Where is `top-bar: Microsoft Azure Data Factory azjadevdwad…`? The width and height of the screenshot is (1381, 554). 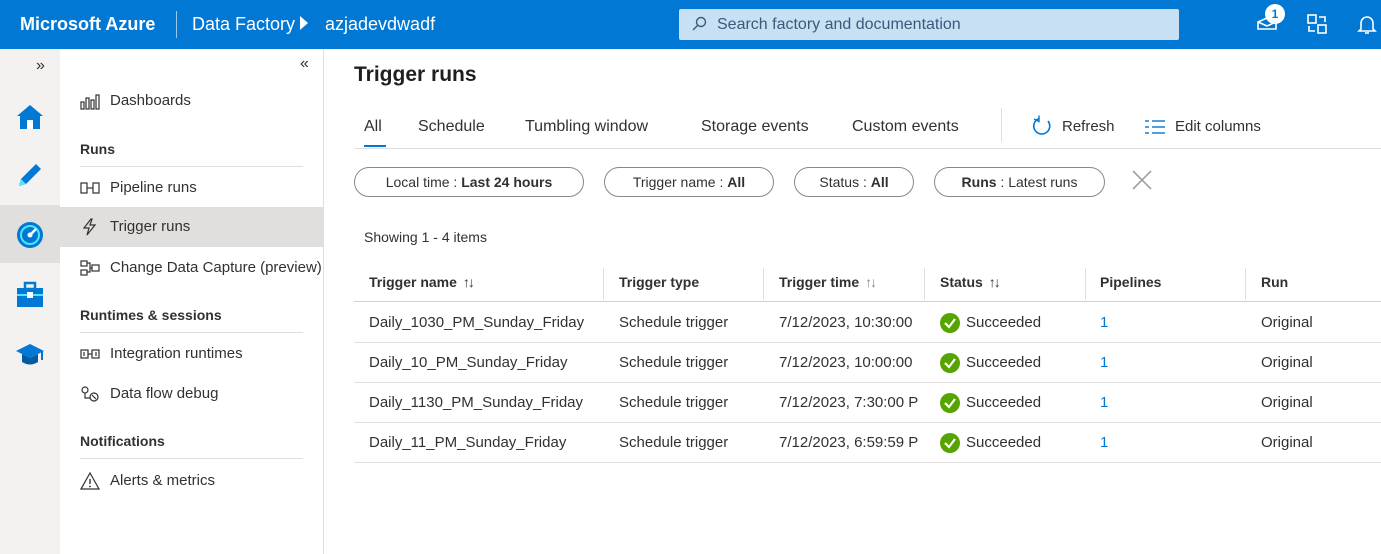 top-bar: Microsoft Azure Data Factory azjadevdwad… is located at coordinates (690, 24).